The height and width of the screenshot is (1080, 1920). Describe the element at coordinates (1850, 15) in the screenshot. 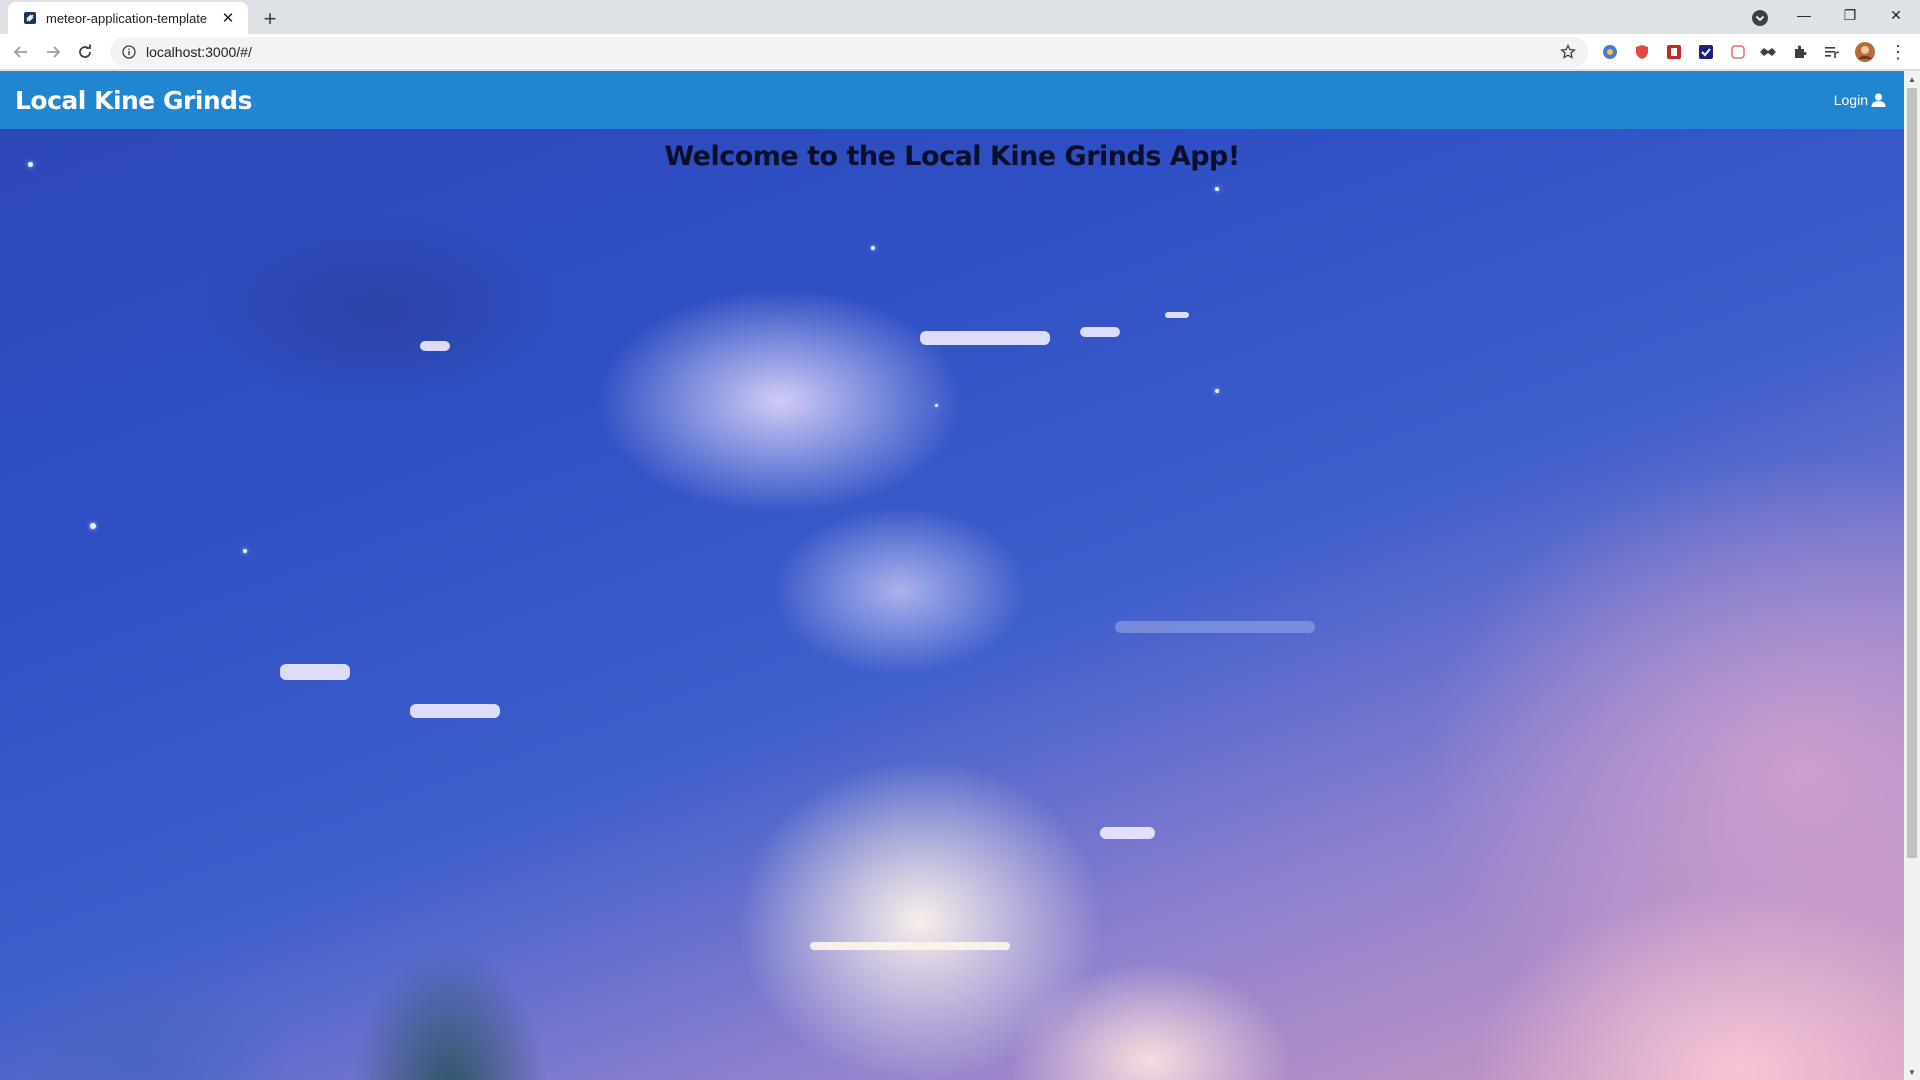

I see `restore-button: ❐` at that location.